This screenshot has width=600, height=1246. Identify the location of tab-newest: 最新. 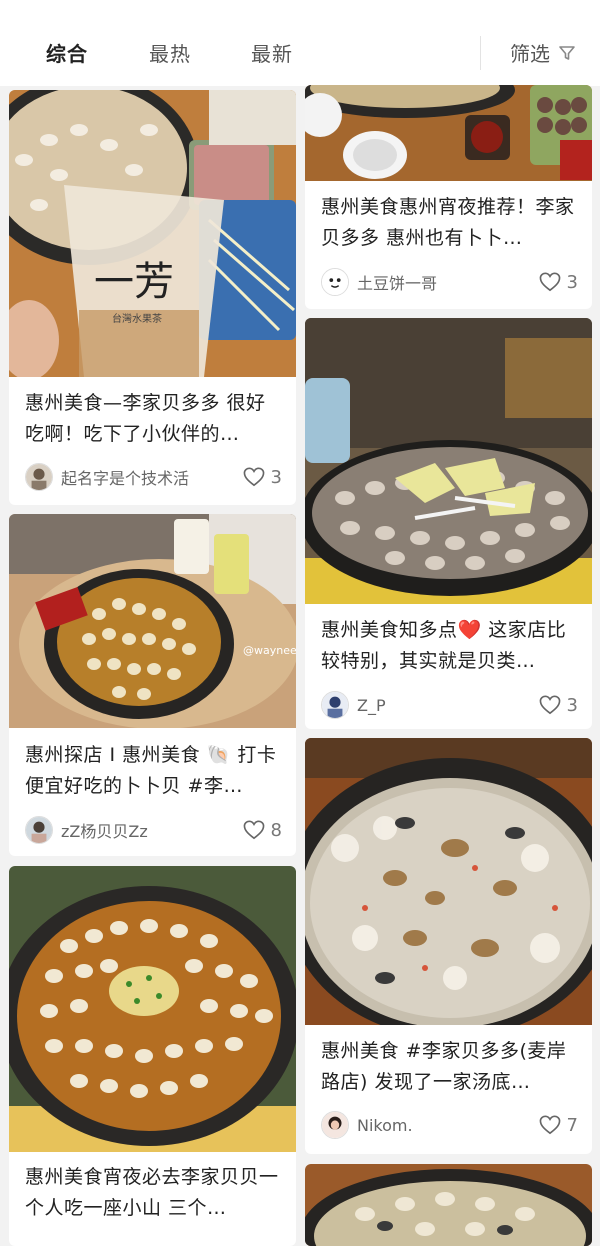
(272, 52).